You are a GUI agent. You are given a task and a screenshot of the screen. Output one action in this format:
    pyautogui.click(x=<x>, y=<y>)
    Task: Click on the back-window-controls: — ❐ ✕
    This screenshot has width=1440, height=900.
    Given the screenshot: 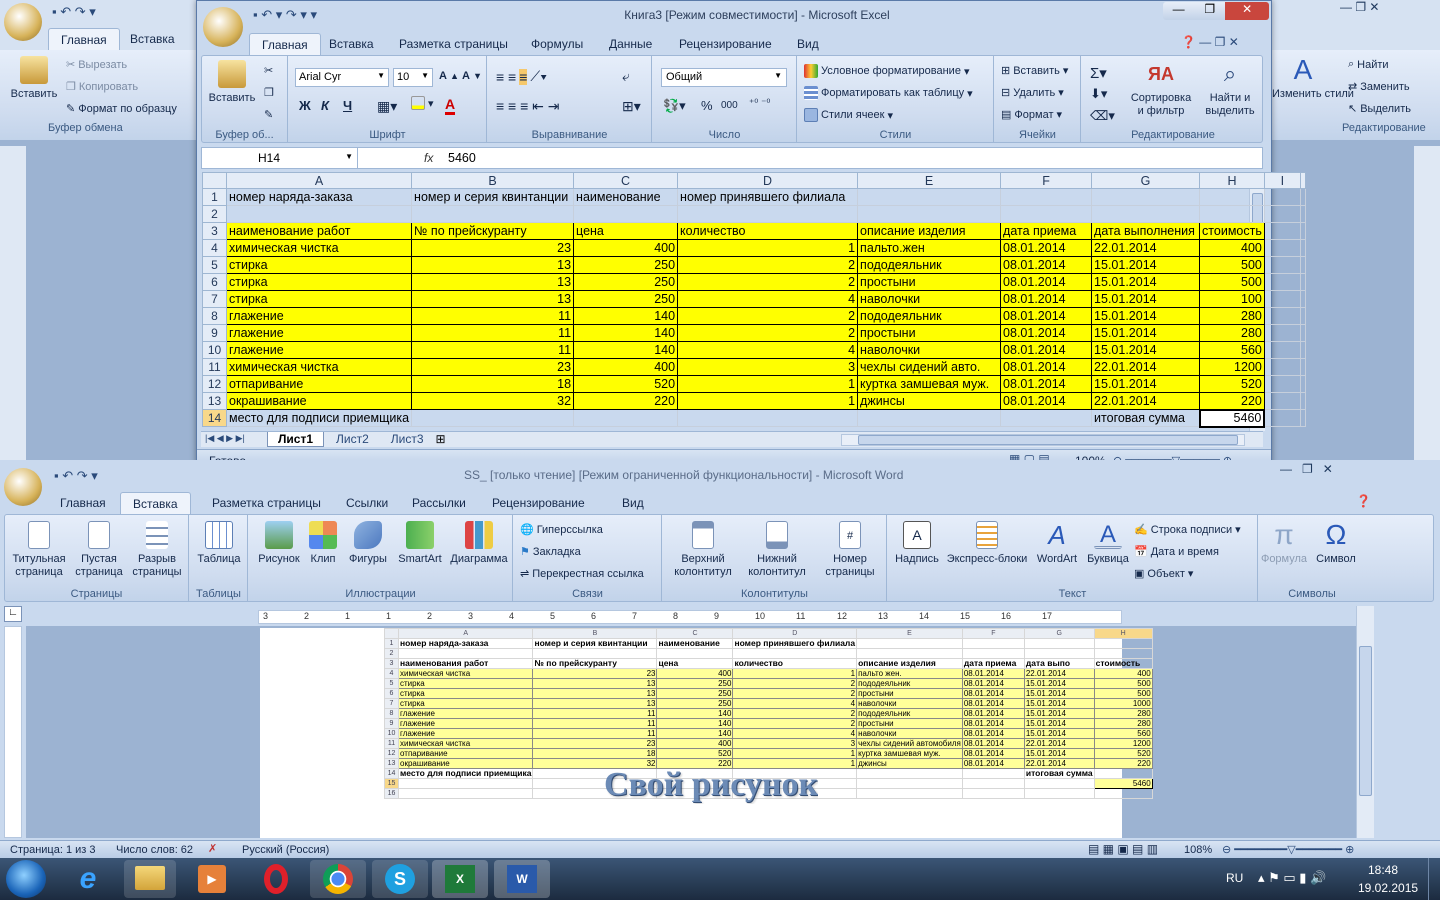 What is the action you would take?
    pyautogui.click(x=1390, y=9)
    